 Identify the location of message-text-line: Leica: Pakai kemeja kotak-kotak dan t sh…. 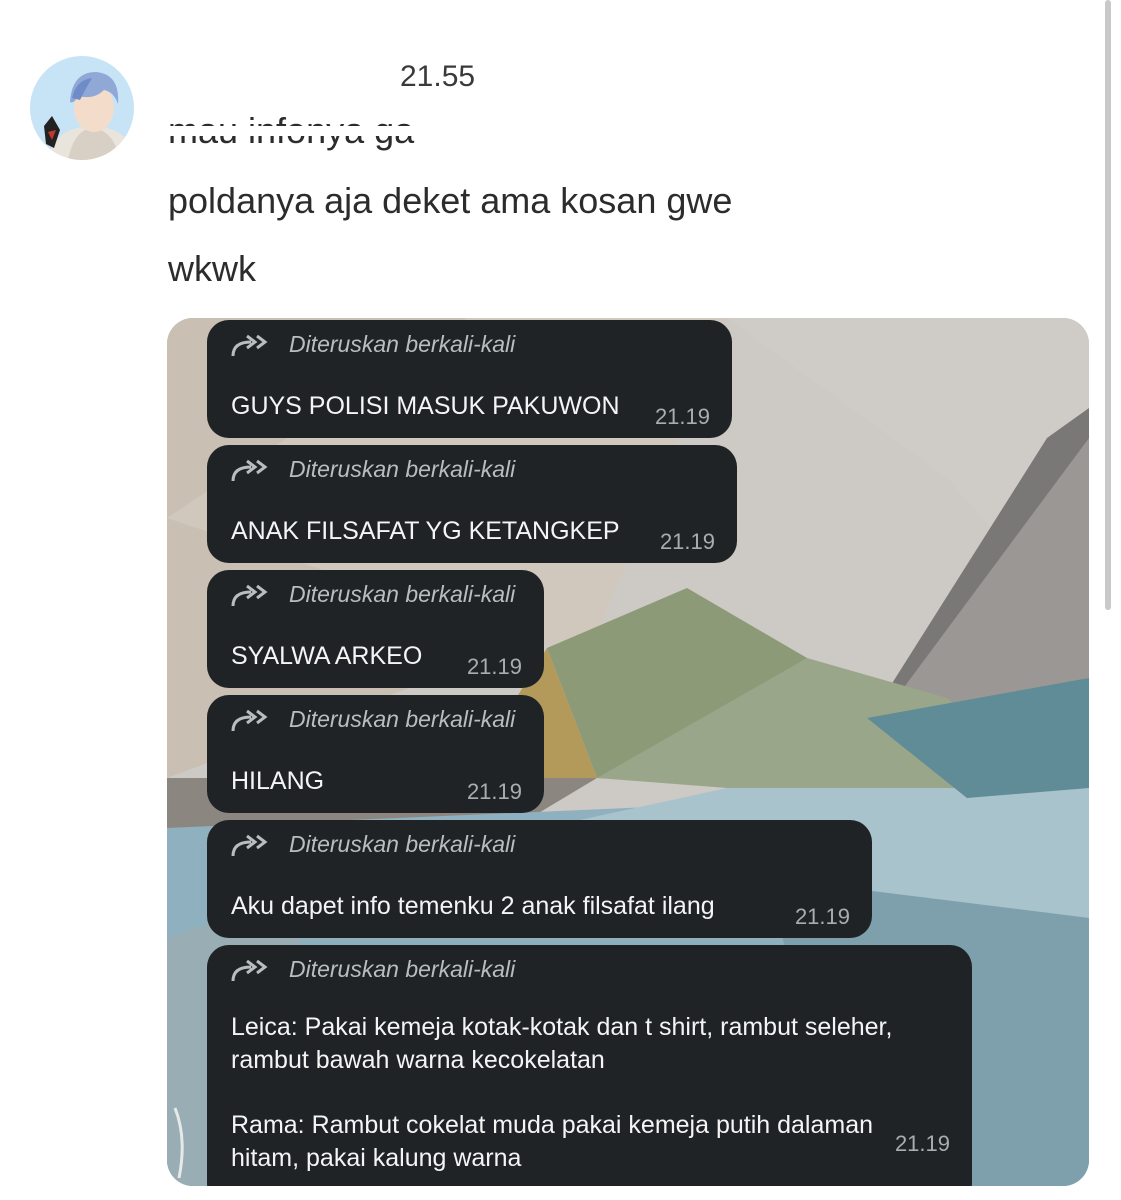
(562, 1027).